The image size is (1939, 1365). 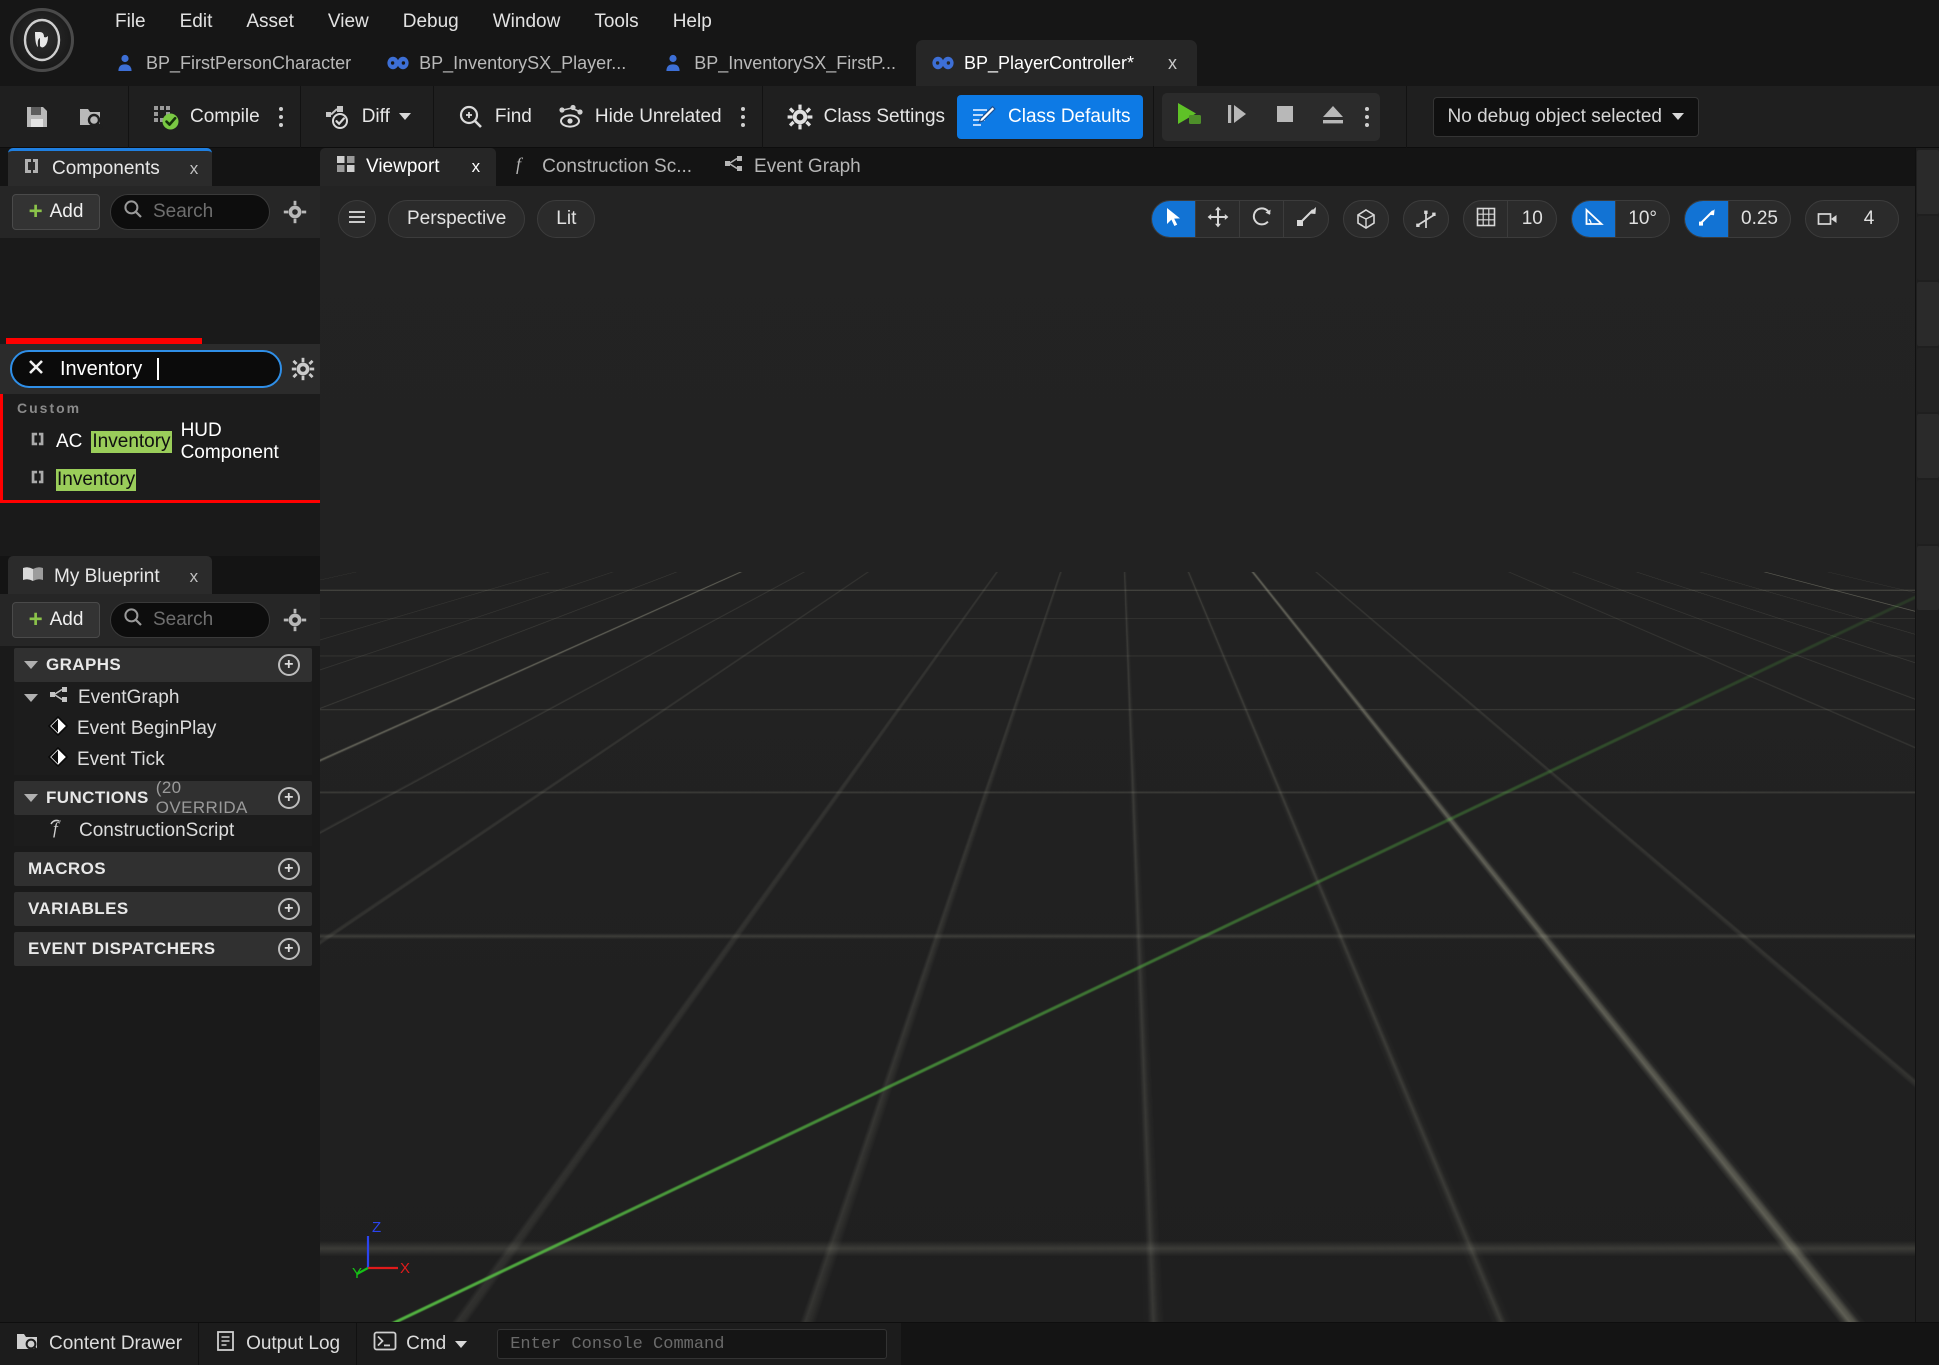 I want to click on menu-window: Window, so click(x=527, y=21).